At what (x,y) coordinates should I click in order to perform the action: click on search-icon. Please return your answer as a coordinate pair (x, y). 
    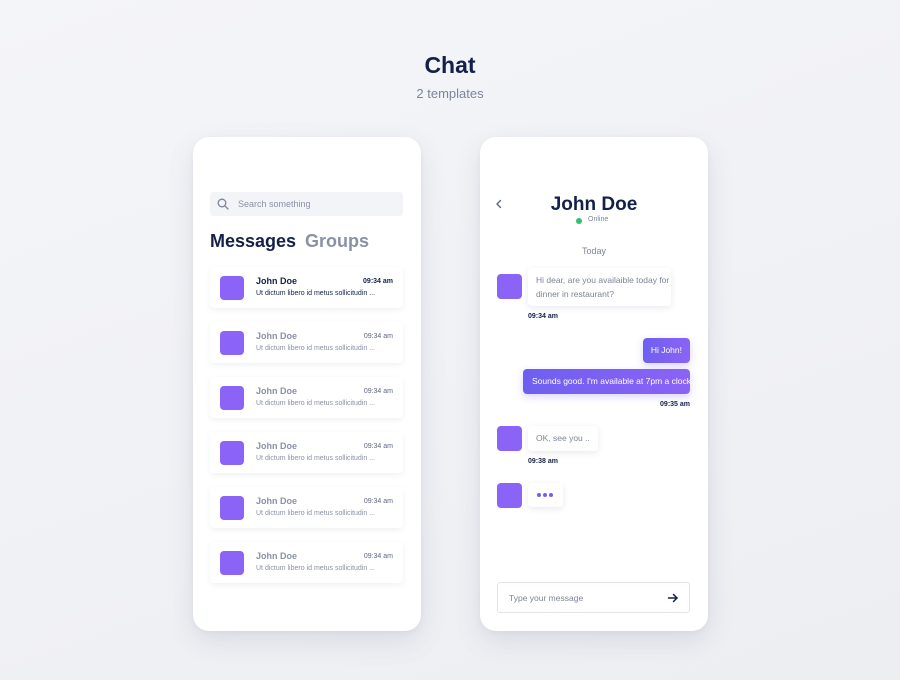
    Looking at the image, I should click on (223, 204).